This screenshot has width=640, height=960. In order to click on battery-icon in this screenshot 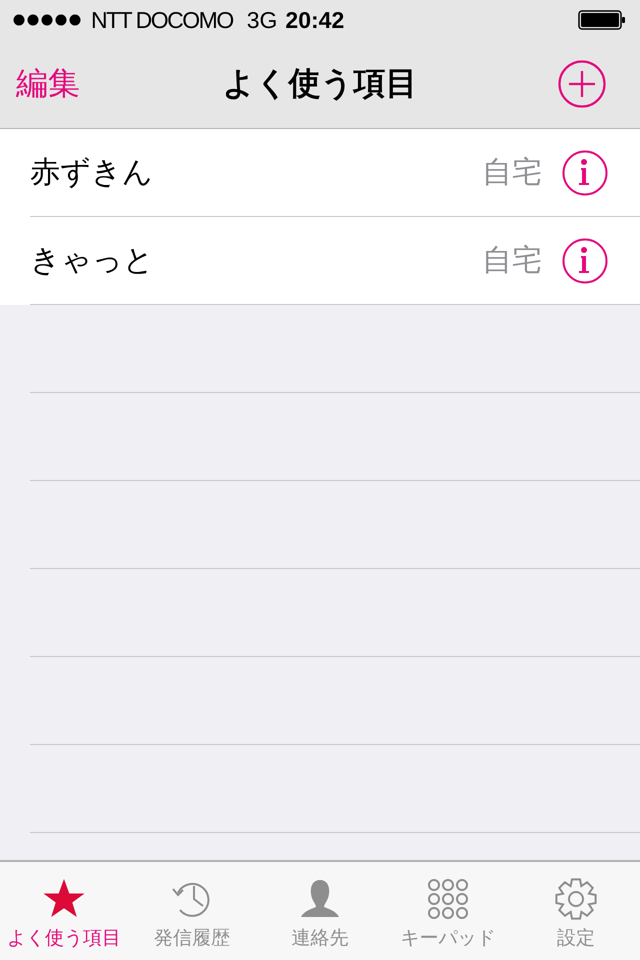, I will do `click(602, 20)`.